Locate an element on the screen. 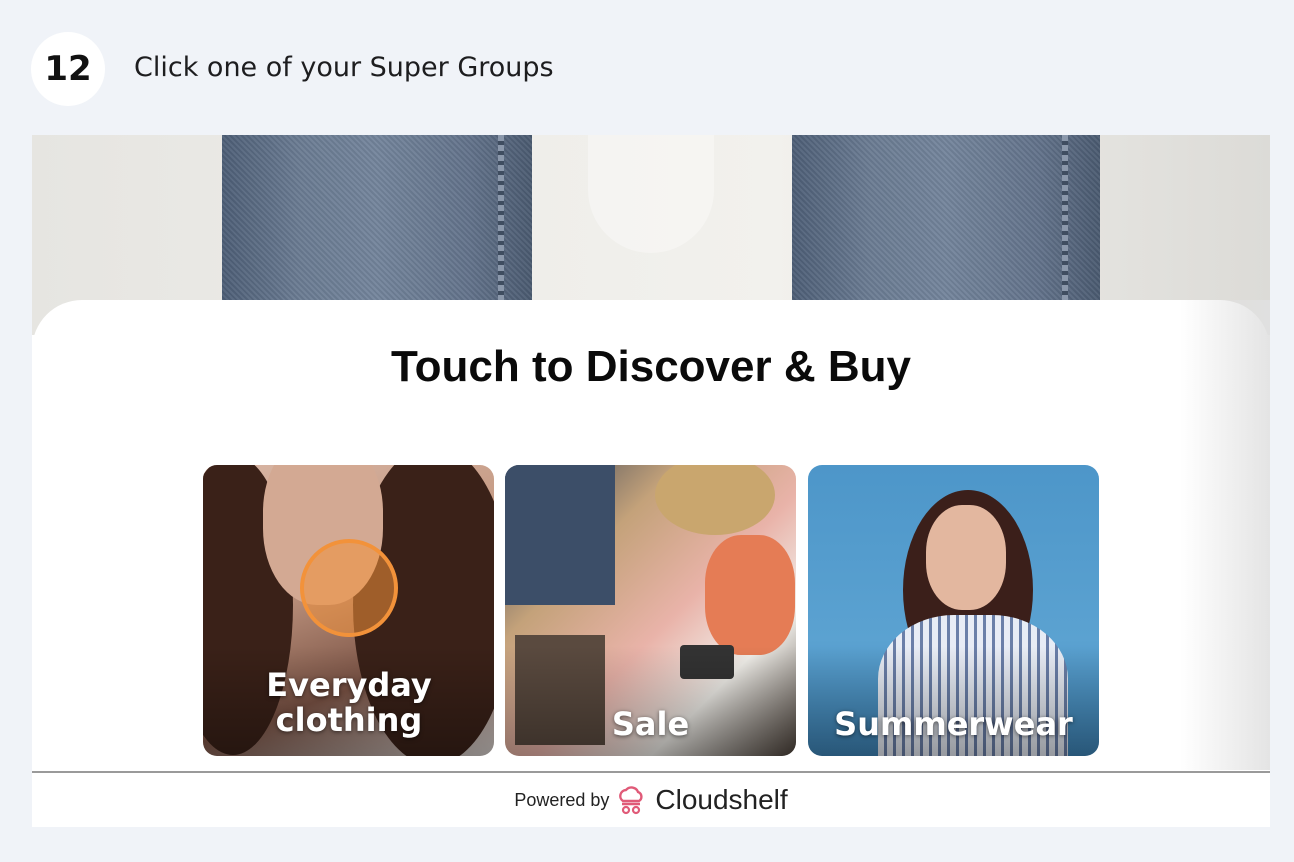  step-instruction: Click one of your Super Groups is located at coordinates (344, 67).